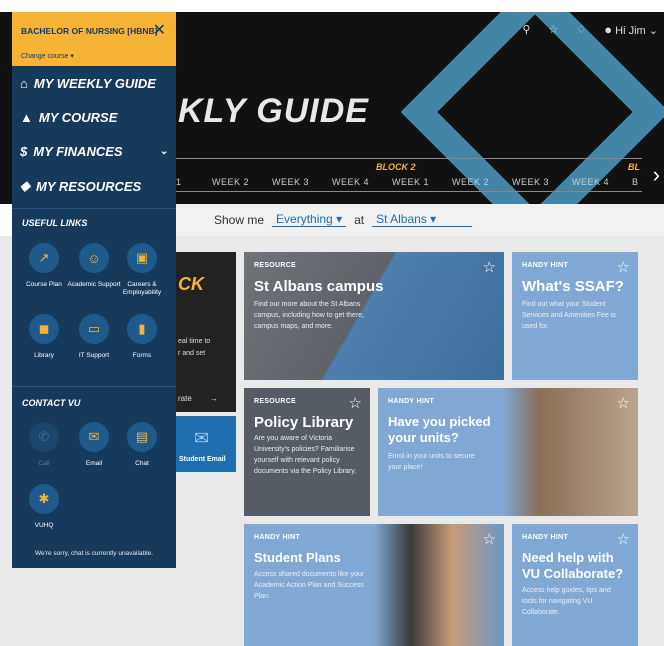 Image resolution: width=664 pixels, height=646 pixels. I want to click on dollar-icon: $, so click(24, 151).